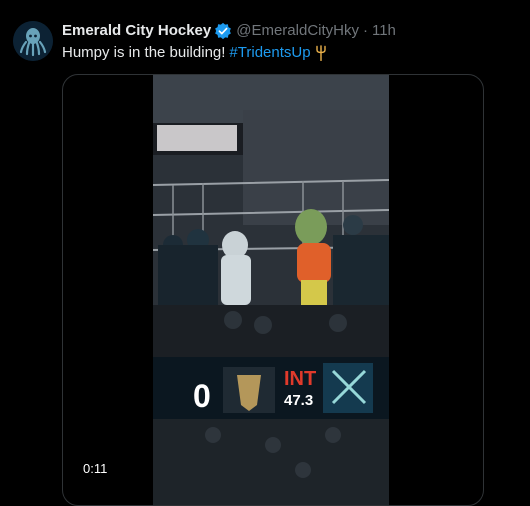  Describe the element at coordinates (95, 469) in the screenshot. I see `video-duration: 0:11` at that location.